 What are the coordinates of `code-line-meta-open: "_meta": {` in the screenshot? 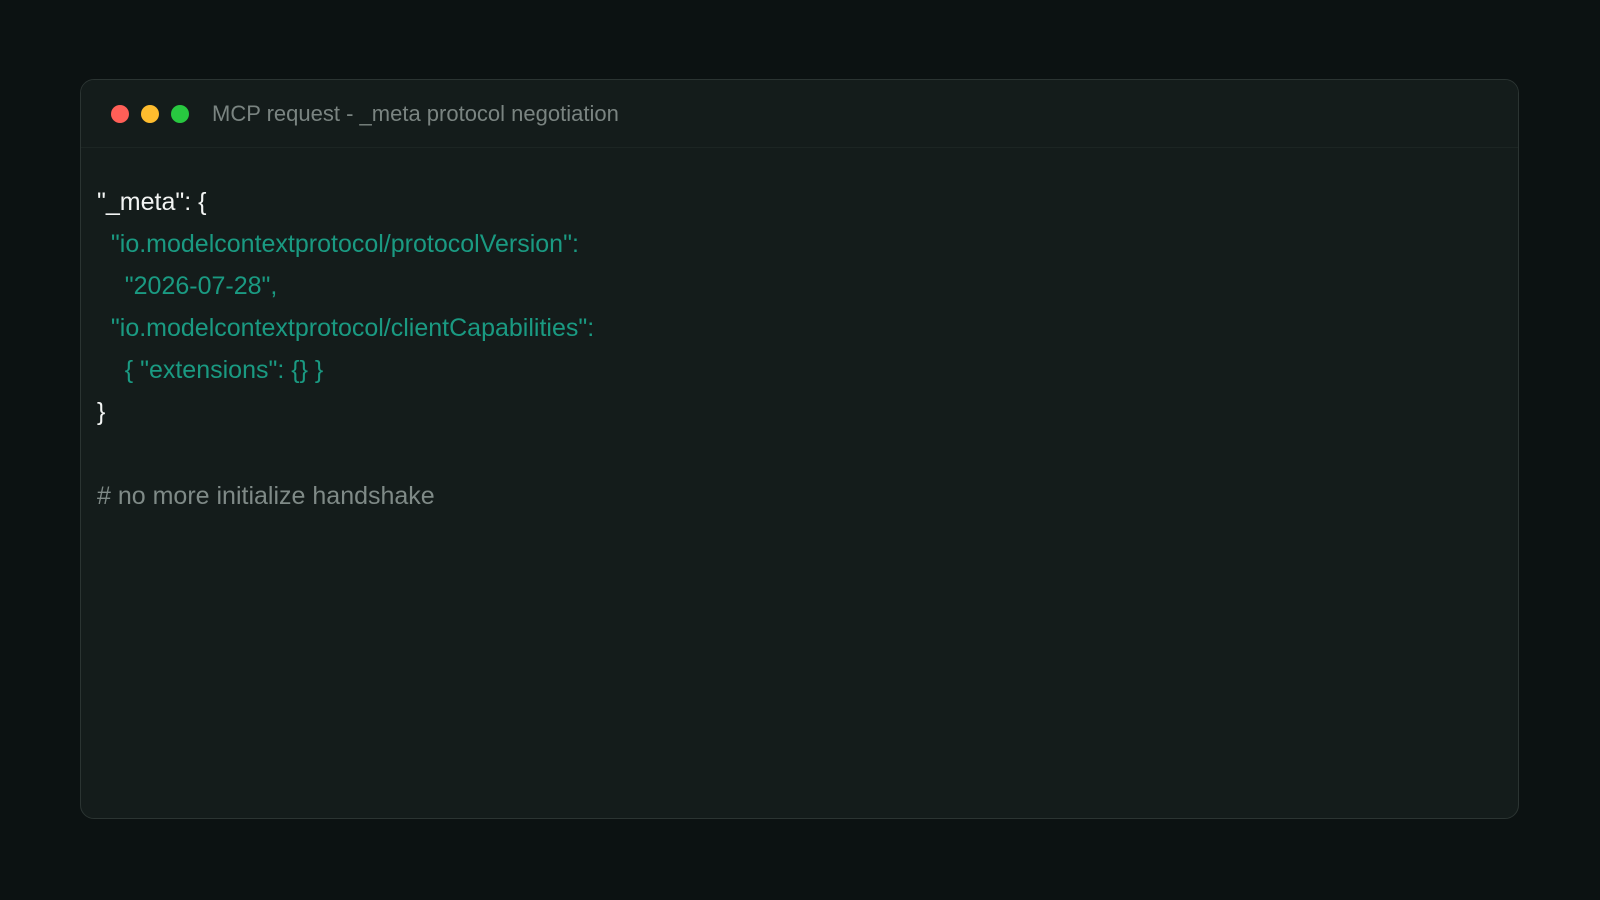 It's located at (152, 202).